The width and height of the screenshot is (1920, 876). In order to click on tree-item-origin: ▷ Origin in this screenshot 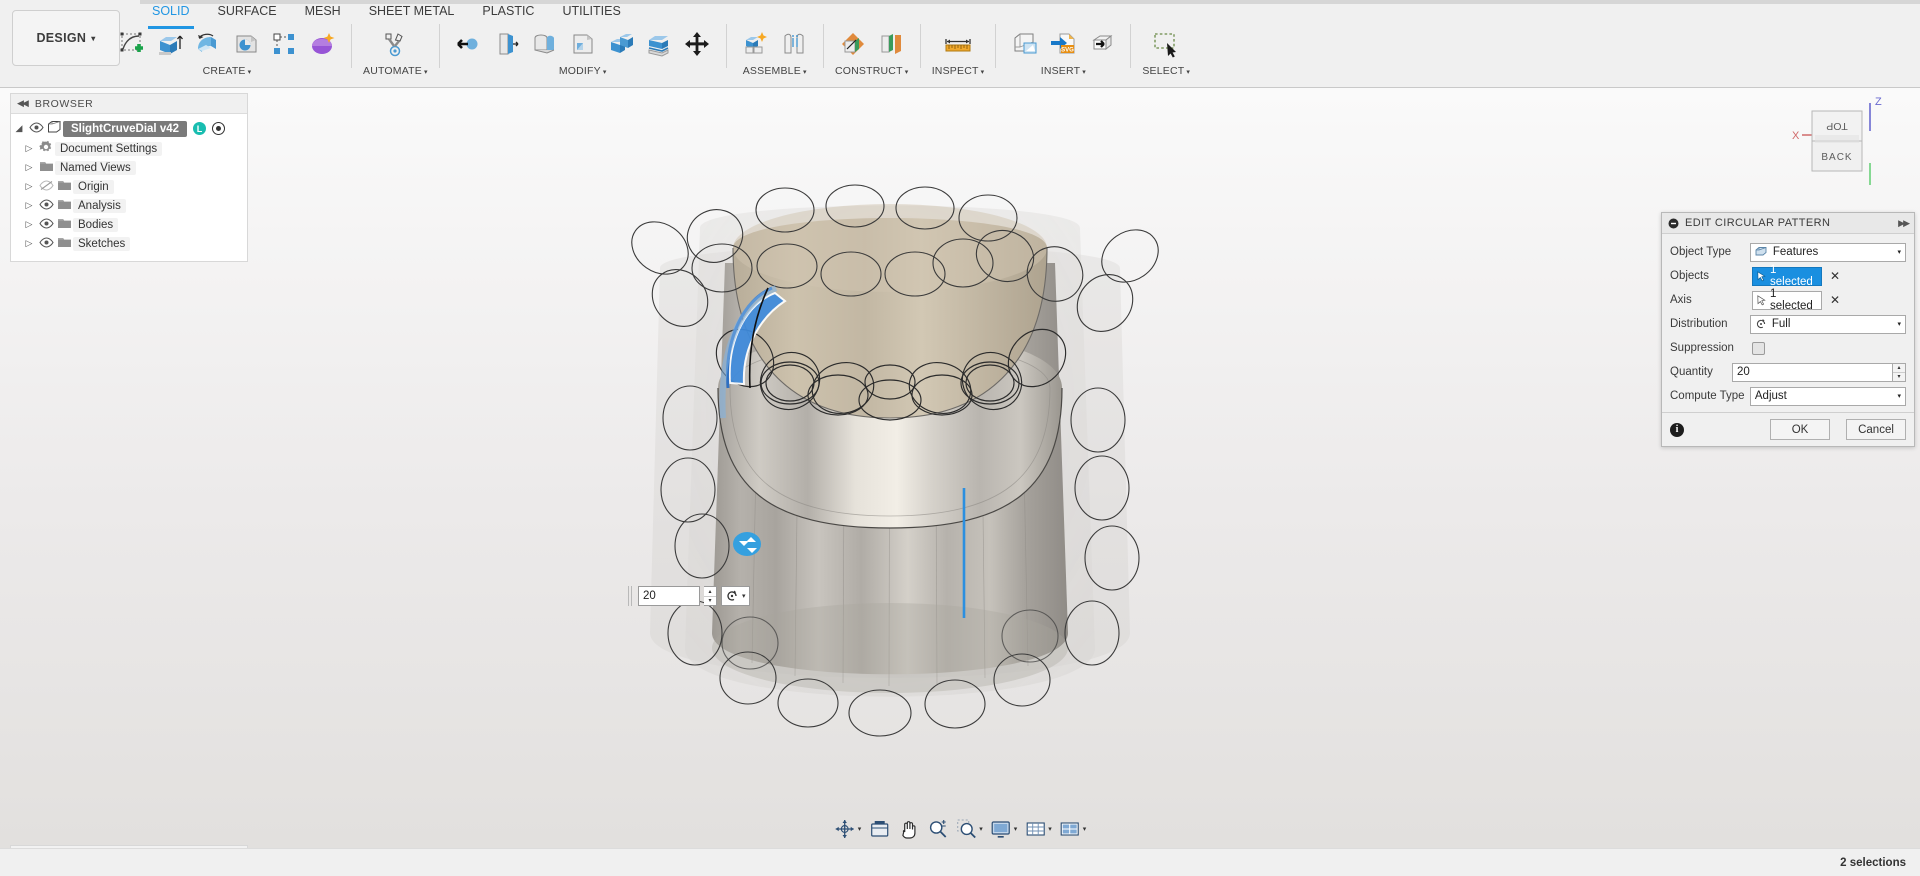, I will do `click(129, 186)`.